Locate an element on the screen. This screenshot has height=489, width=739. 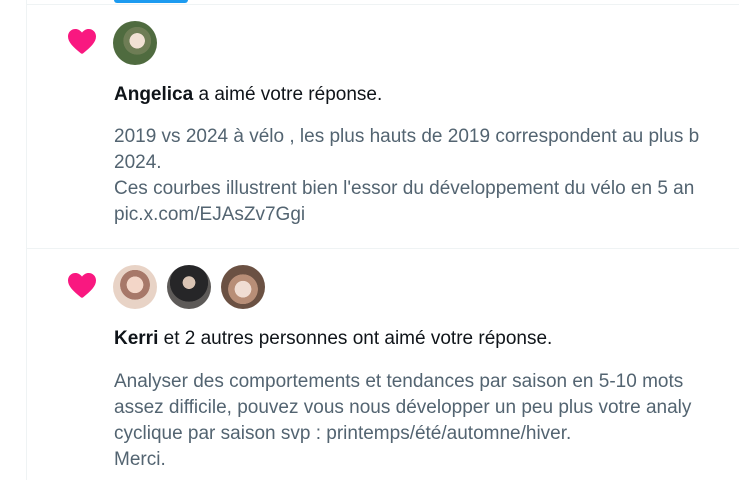
active-tab-indicator is located at coordinates (151, 1).